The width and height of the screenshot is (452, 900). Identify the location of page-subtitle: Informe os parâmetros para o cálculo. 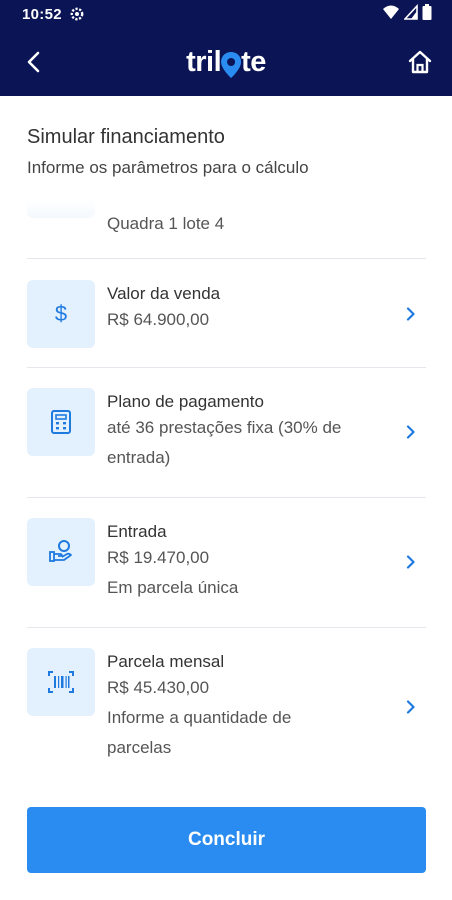
(168, 167).